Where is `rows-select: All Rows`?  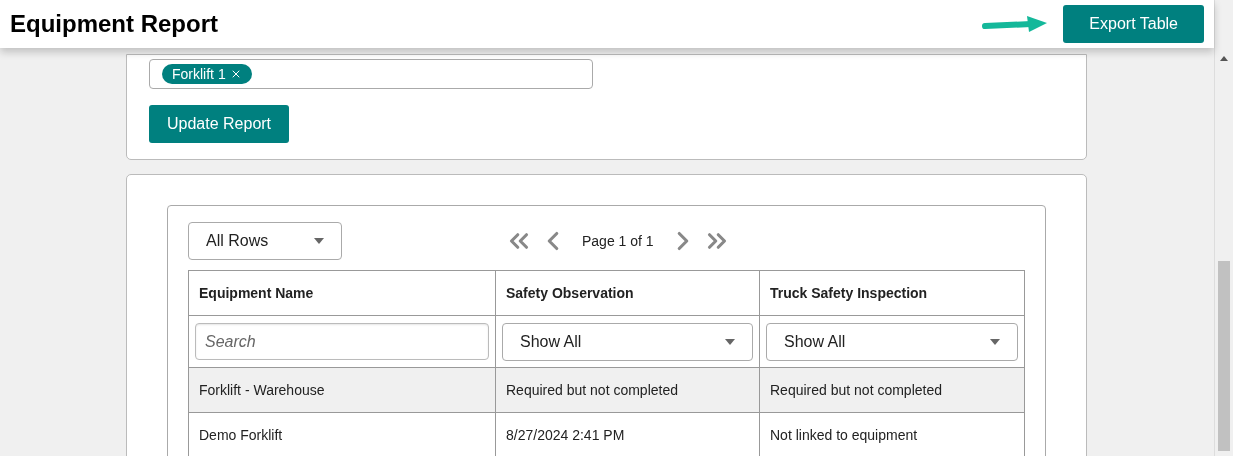 rows-select: All Rows is located at coordinates (265, 241).